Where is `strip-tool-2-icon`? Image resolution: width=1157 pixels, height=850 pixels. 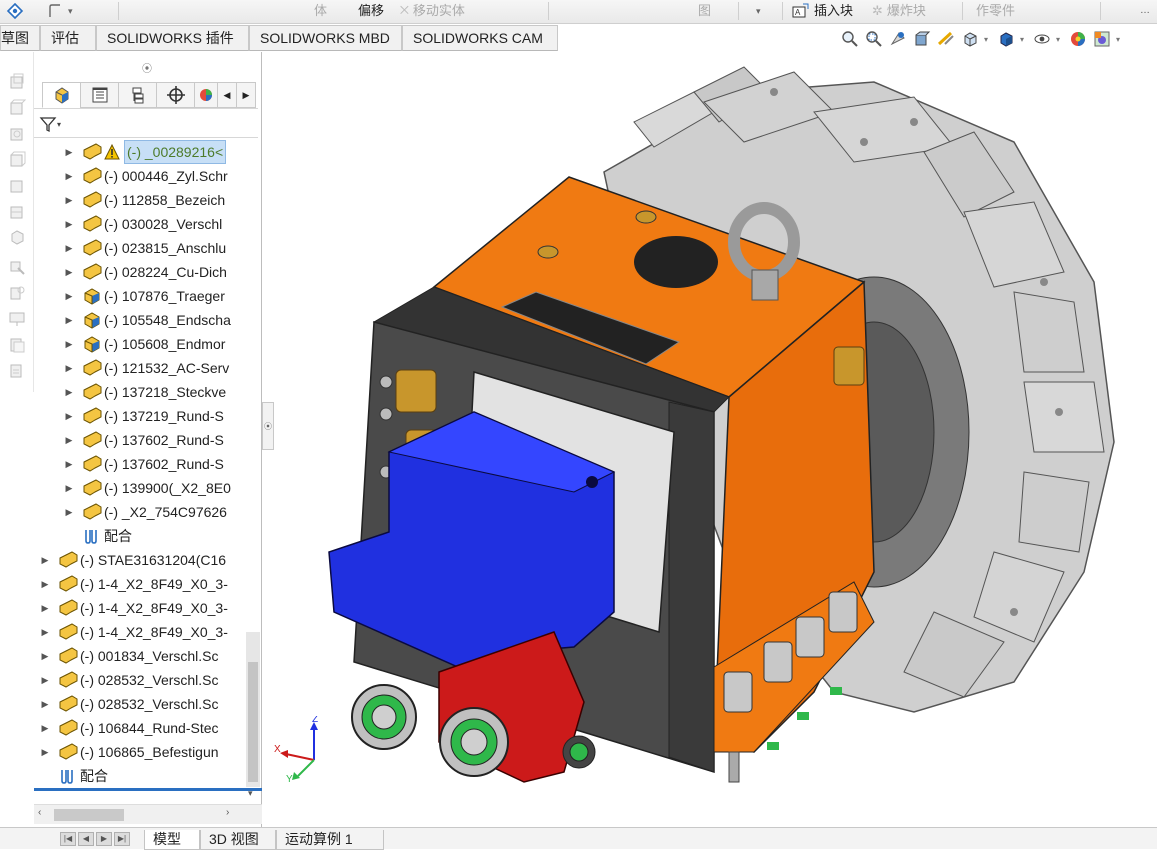 strip-tool-2-icon is located at coordinates (17, 107).